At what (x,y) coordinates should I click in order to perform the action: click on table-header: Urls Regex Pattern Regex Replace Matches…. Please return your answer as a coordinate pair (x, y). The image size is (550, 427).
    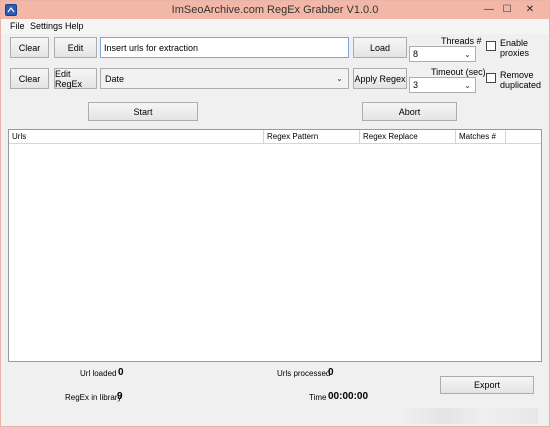
    Looking at the image, I should click on (275, 137).